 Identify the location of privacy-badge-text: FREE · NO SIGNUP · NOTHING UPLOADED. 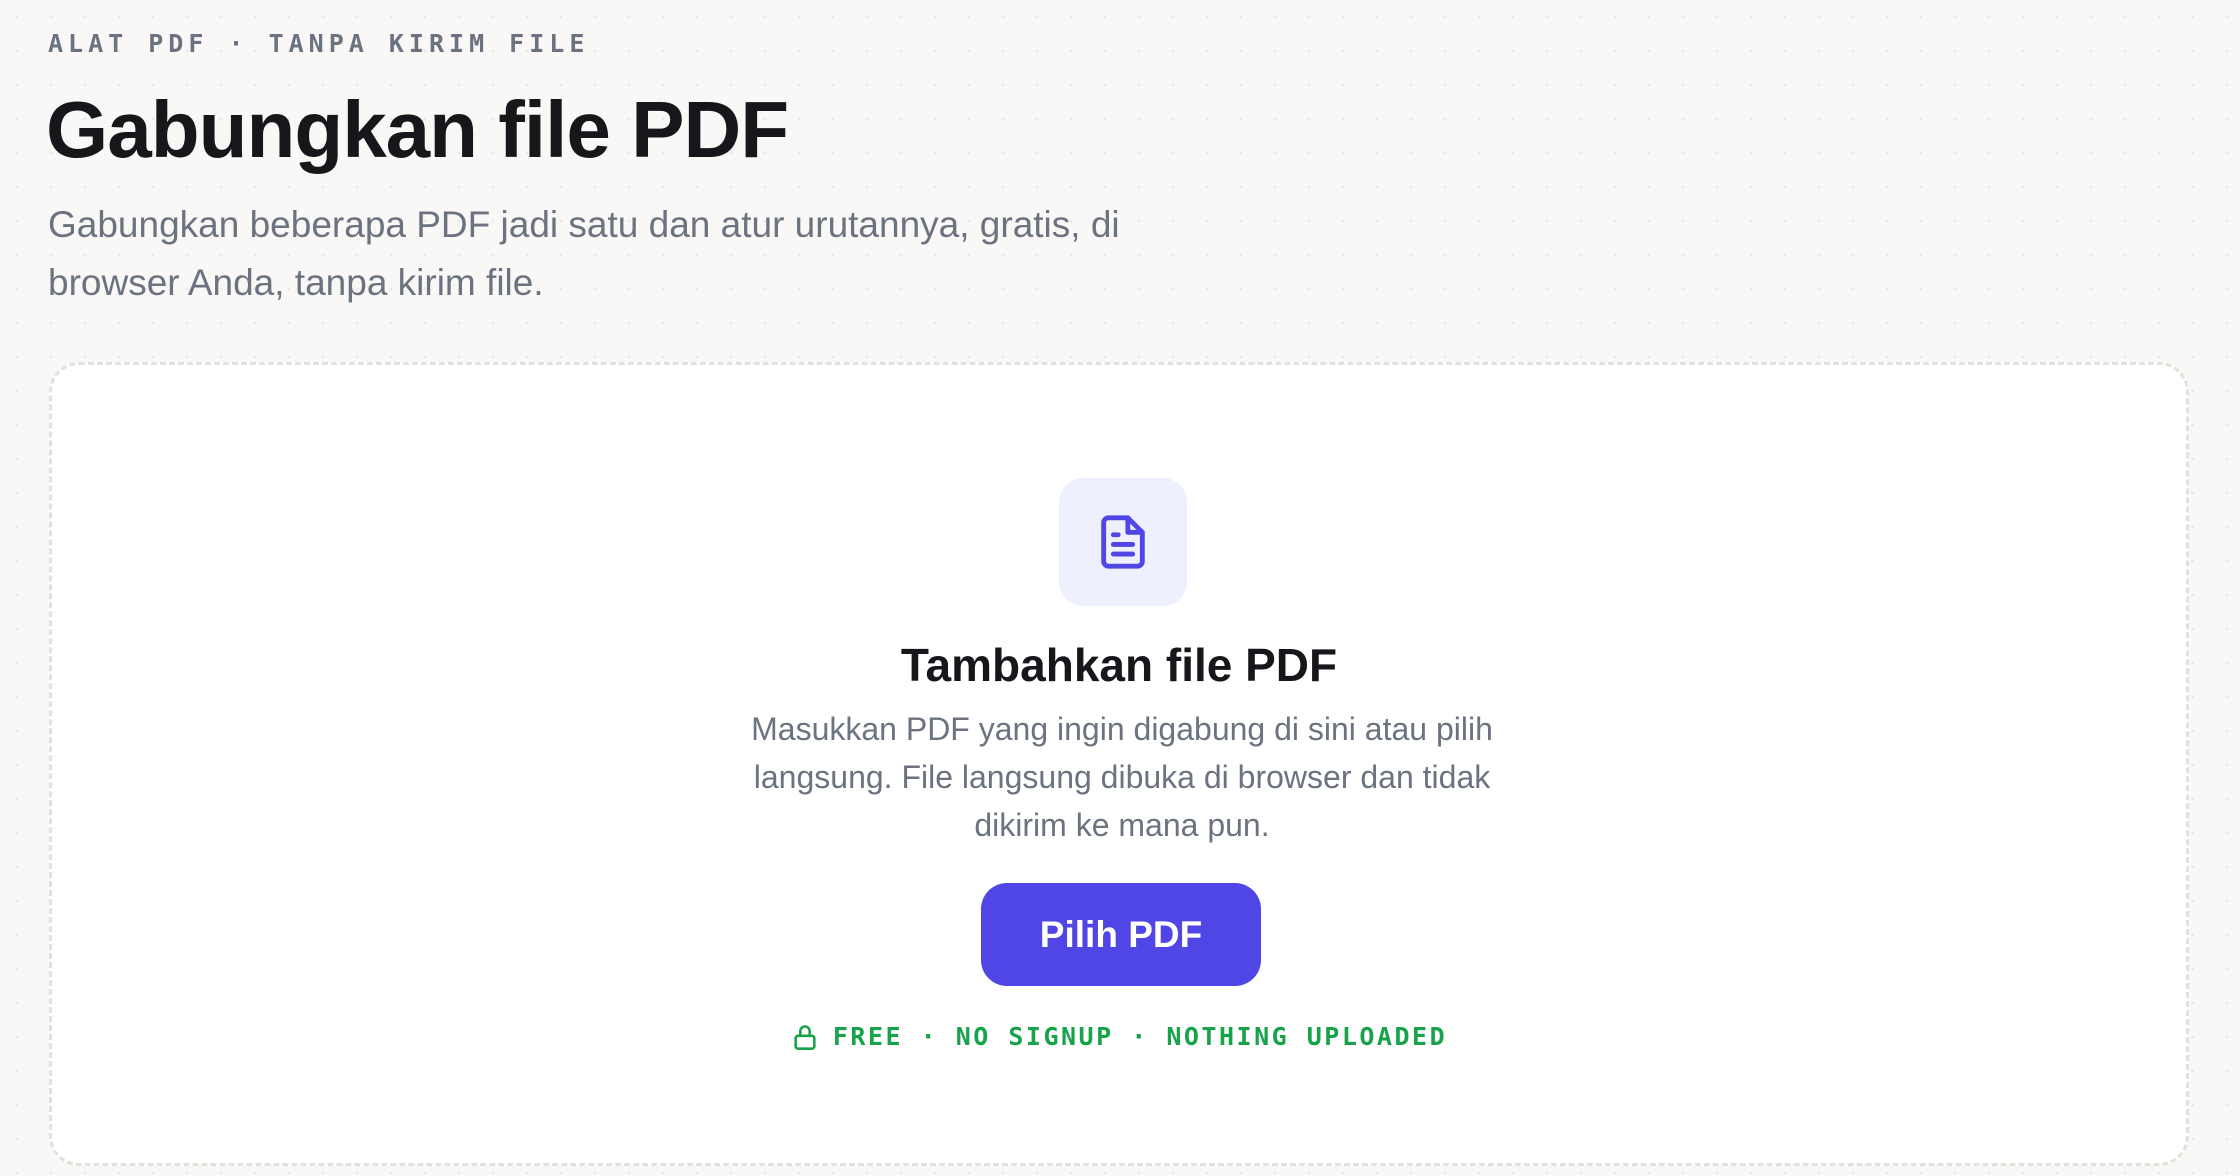
(1140, 1036).